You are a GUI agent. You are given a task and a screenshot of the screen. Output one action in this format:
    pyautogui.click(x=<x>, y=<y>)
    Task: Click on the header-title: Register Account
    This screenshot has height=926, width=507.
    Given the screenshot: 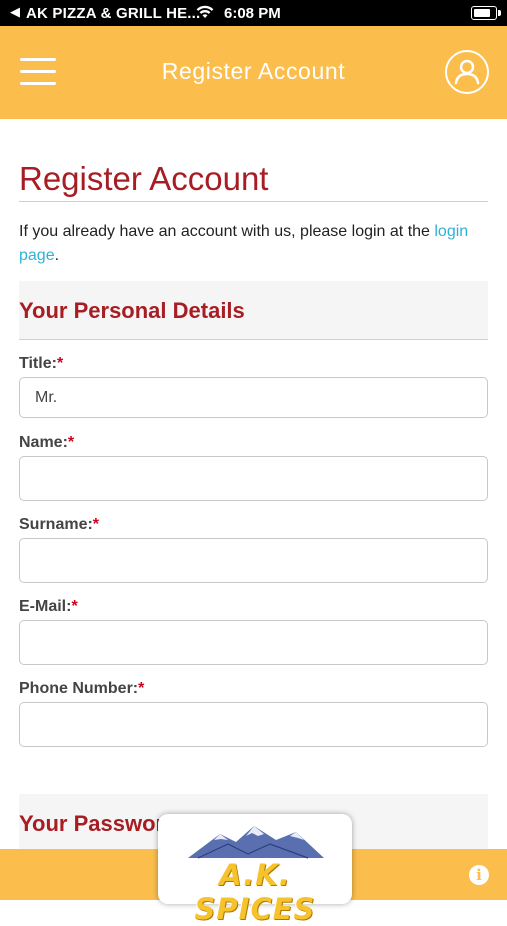 What is the action you would take?
    pyautogui.click(x=253, y=71)
    